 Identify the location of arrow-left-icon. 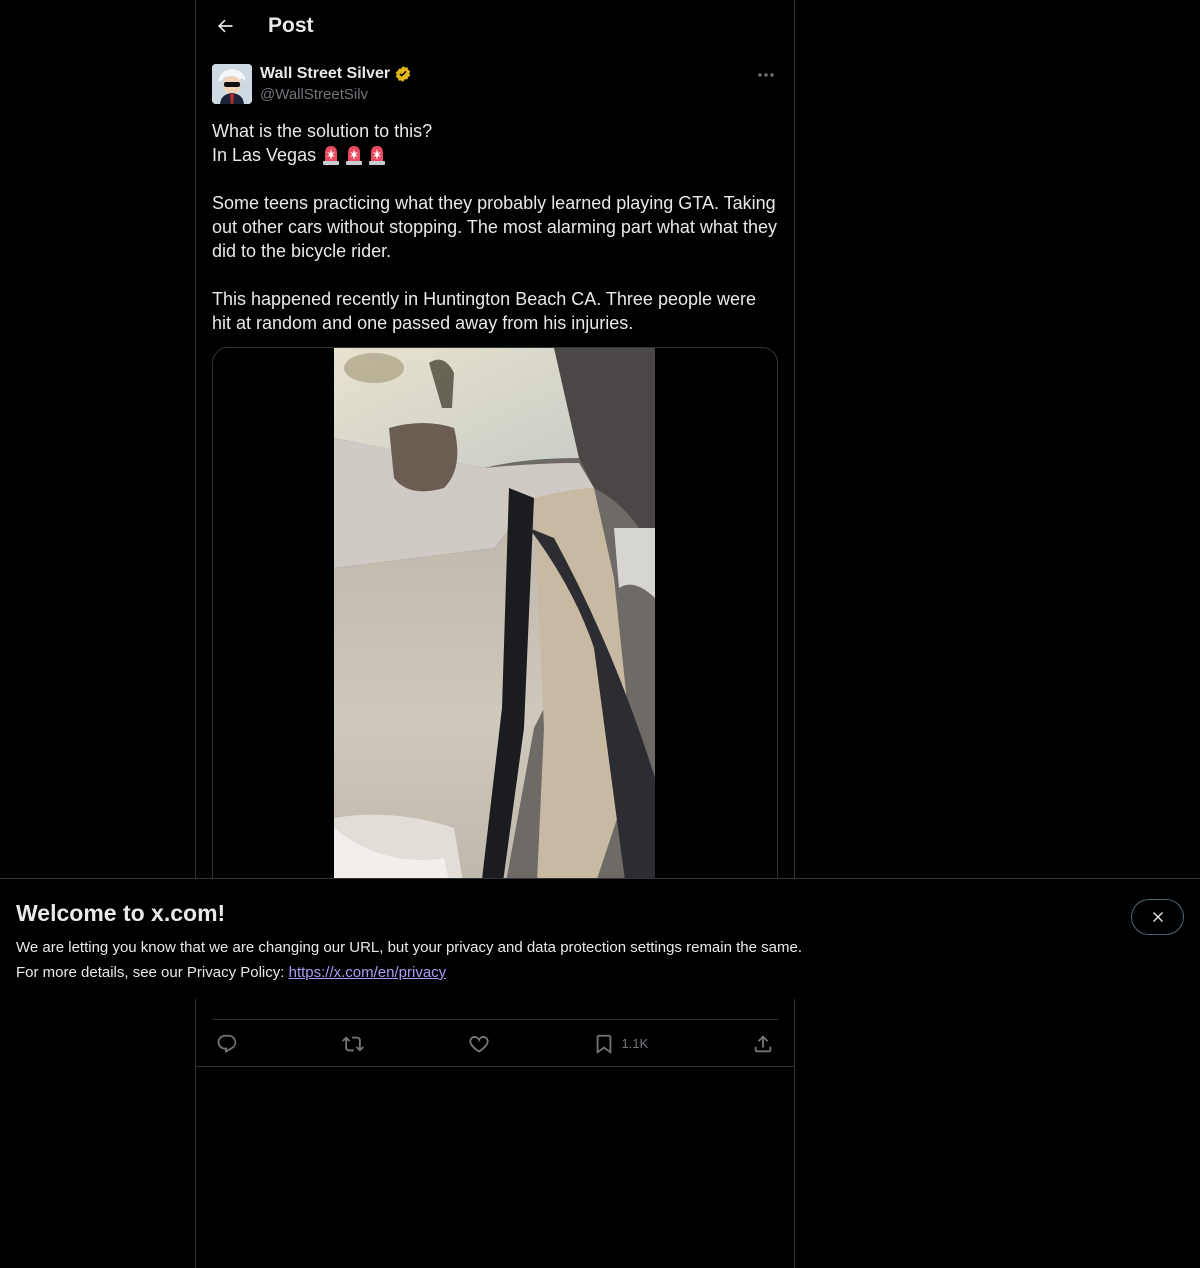
(225, 26).